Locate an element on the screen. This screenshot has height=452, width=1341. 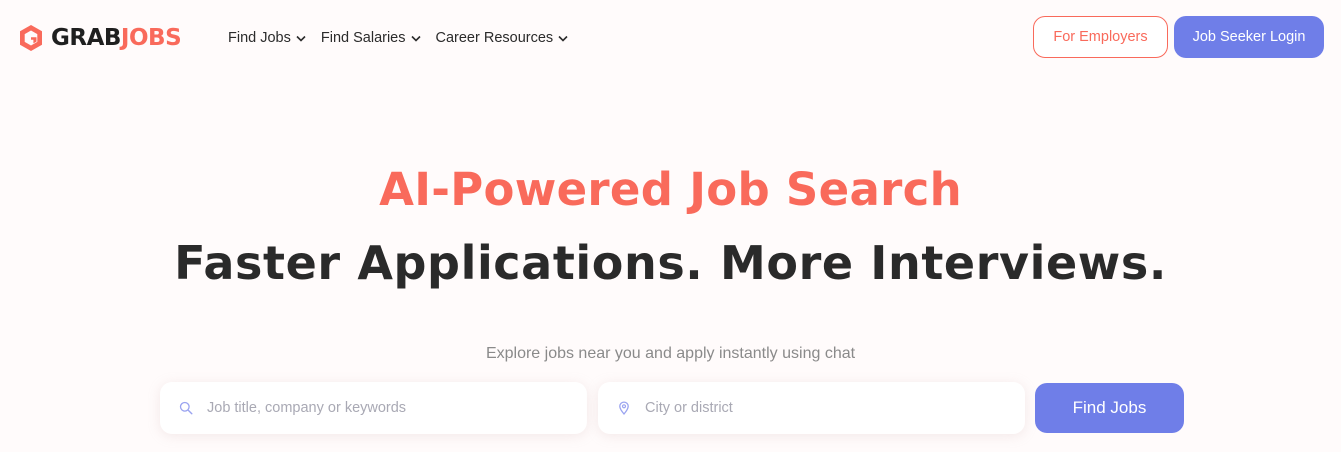
brand-name: GRABJOBS is located at coordinates (116, 38).